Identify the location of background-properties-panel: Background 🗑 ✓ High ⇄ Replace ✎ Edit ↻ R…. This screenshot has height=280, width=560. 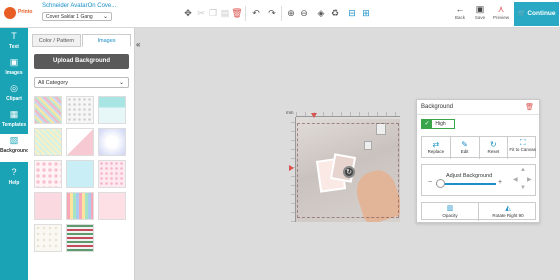
(478, 161).